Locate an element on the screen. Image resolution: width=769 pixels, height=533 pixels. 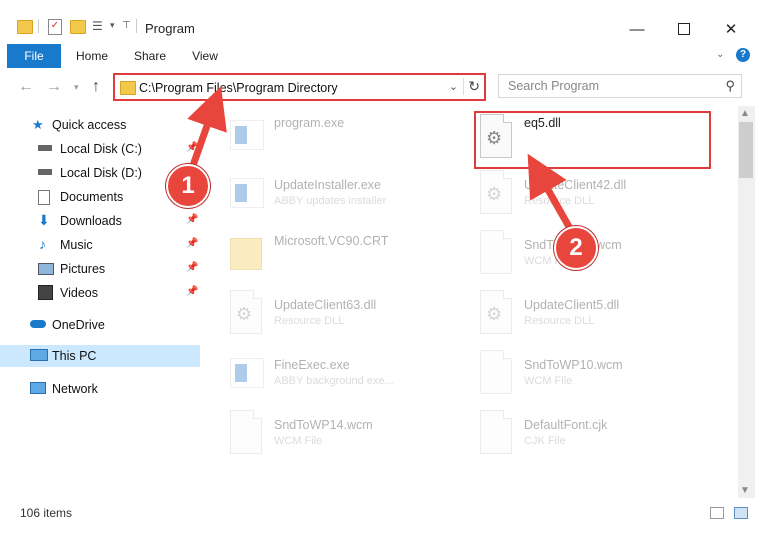
annotation-arrows is located at coordinates (381, 161).